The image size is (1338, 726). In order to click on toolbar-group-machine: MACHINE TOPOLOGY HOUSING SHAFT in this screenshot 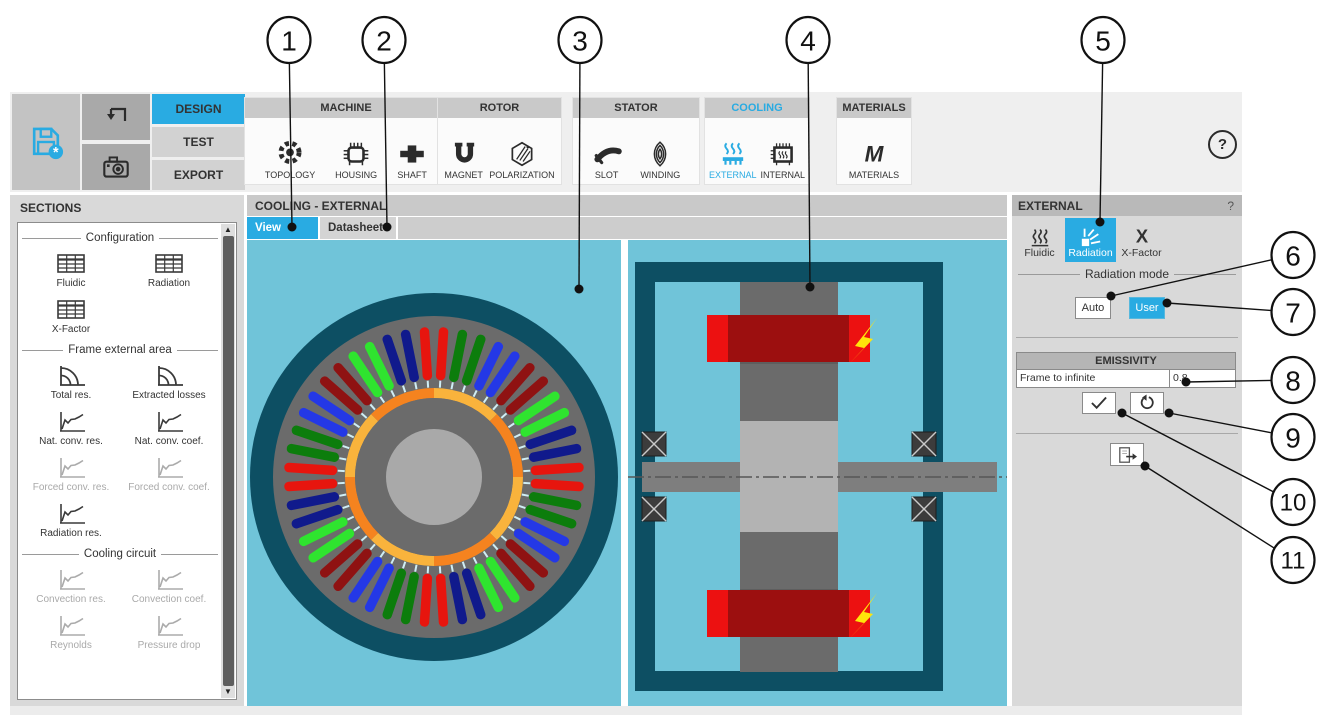, I will do `click(346, 141)`.